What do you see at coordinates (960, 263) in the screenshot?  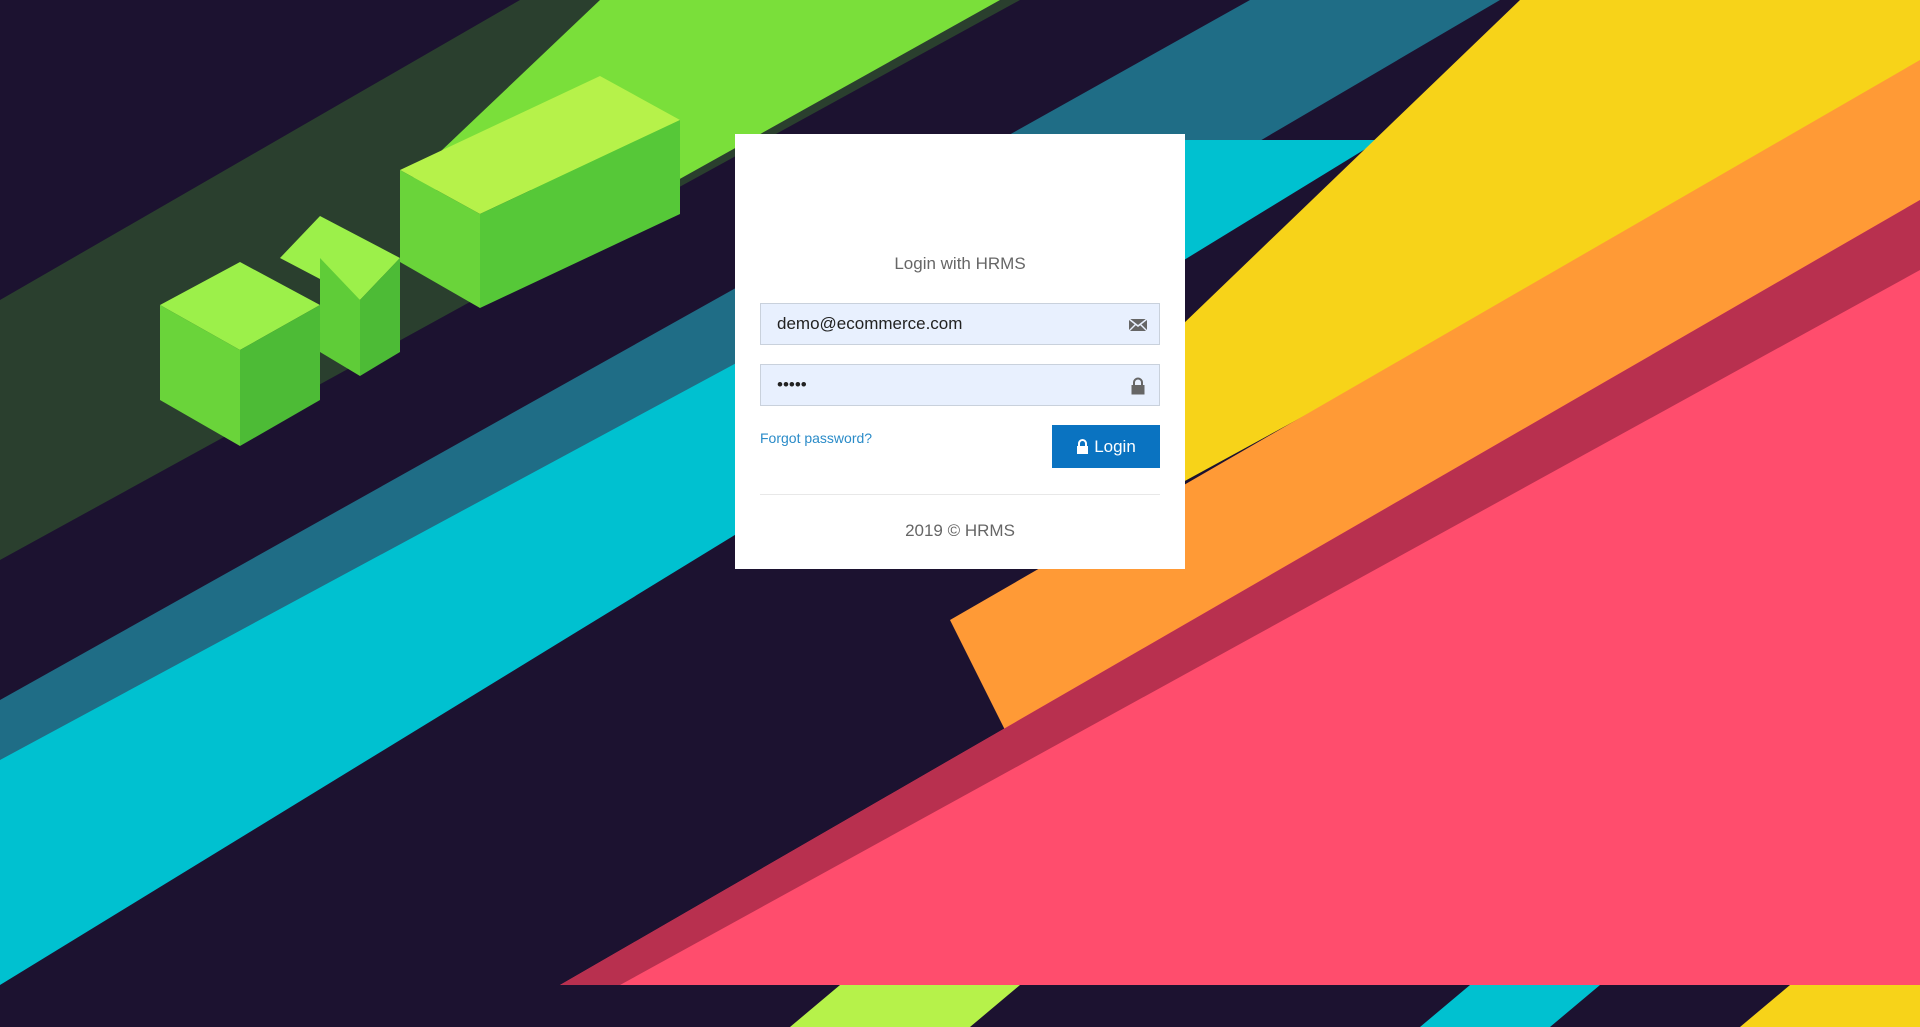 I see `login-title: Login with HRMS` at bounding box center [960, 263].